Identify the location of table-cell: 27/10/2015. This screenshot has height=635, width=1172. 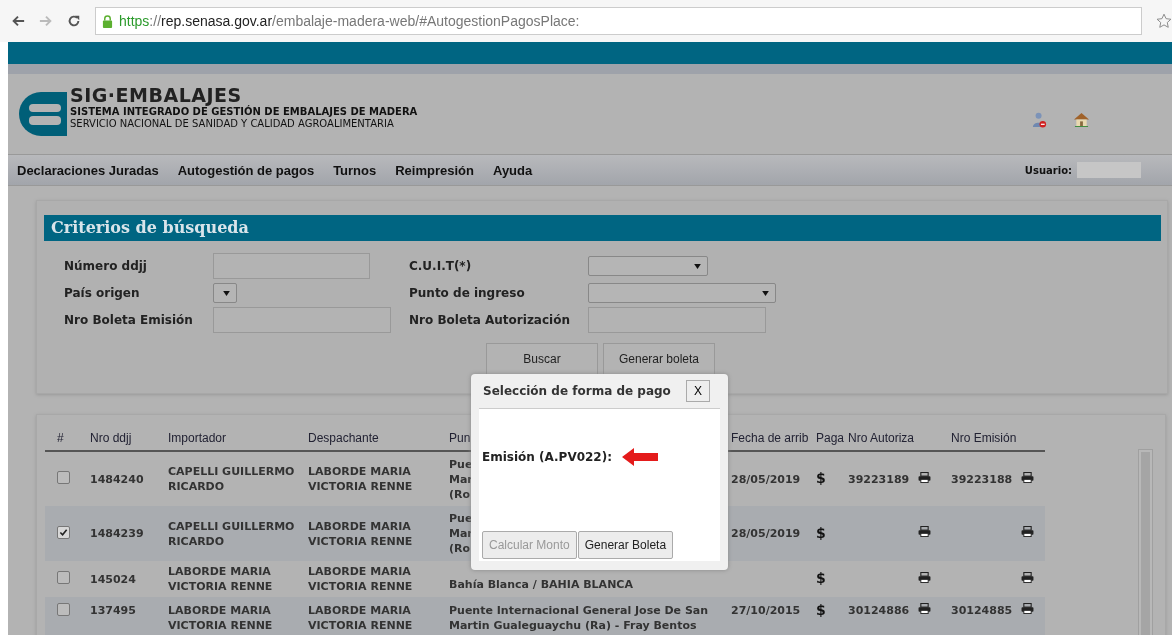
(766, 610).